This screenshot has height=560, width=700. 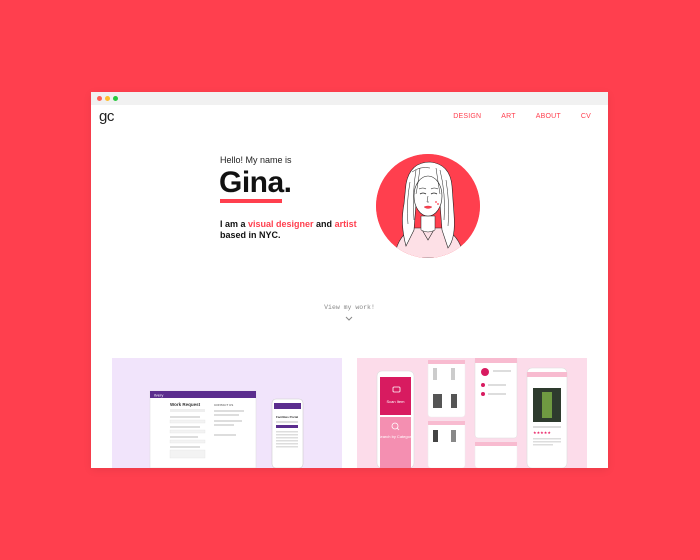 What do you see at coordinates (349, 98) in the screenshot?
I see `browser-titlebar` at bounding box center [349, 98].